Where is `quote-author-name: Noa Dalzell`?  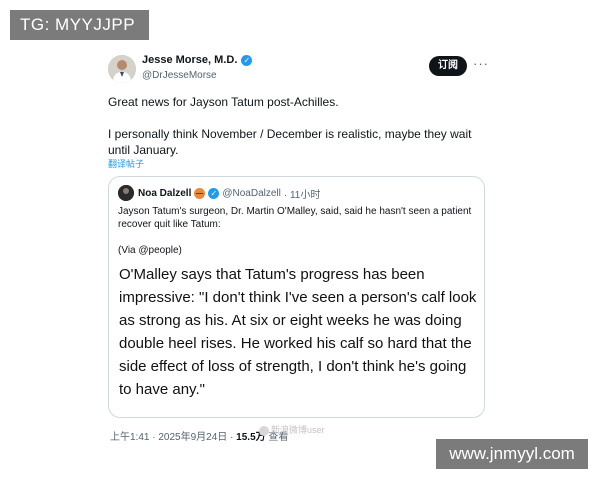
quote-author-name: Noa Dalzell is located at coordinates (164, 193).